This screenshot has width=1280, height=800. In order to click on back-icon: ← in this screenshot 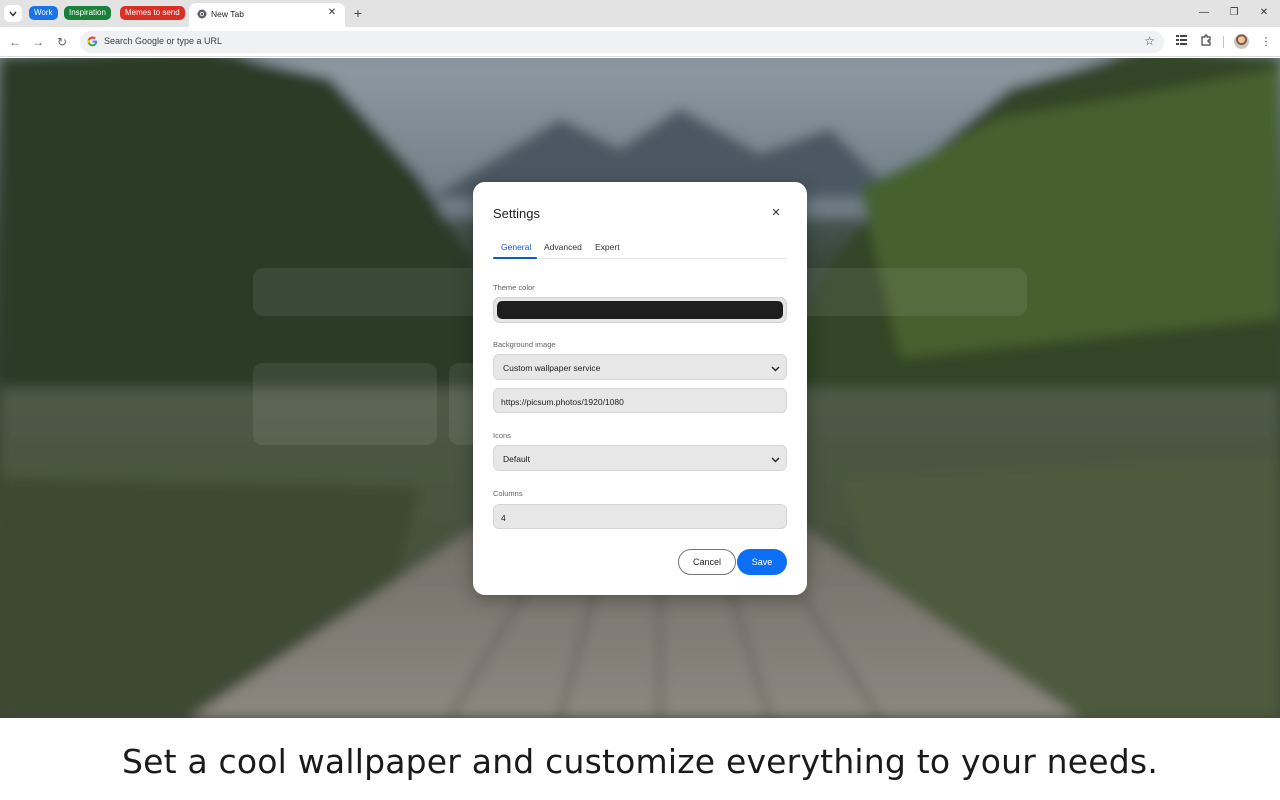, I will do `click(15, 42)`.